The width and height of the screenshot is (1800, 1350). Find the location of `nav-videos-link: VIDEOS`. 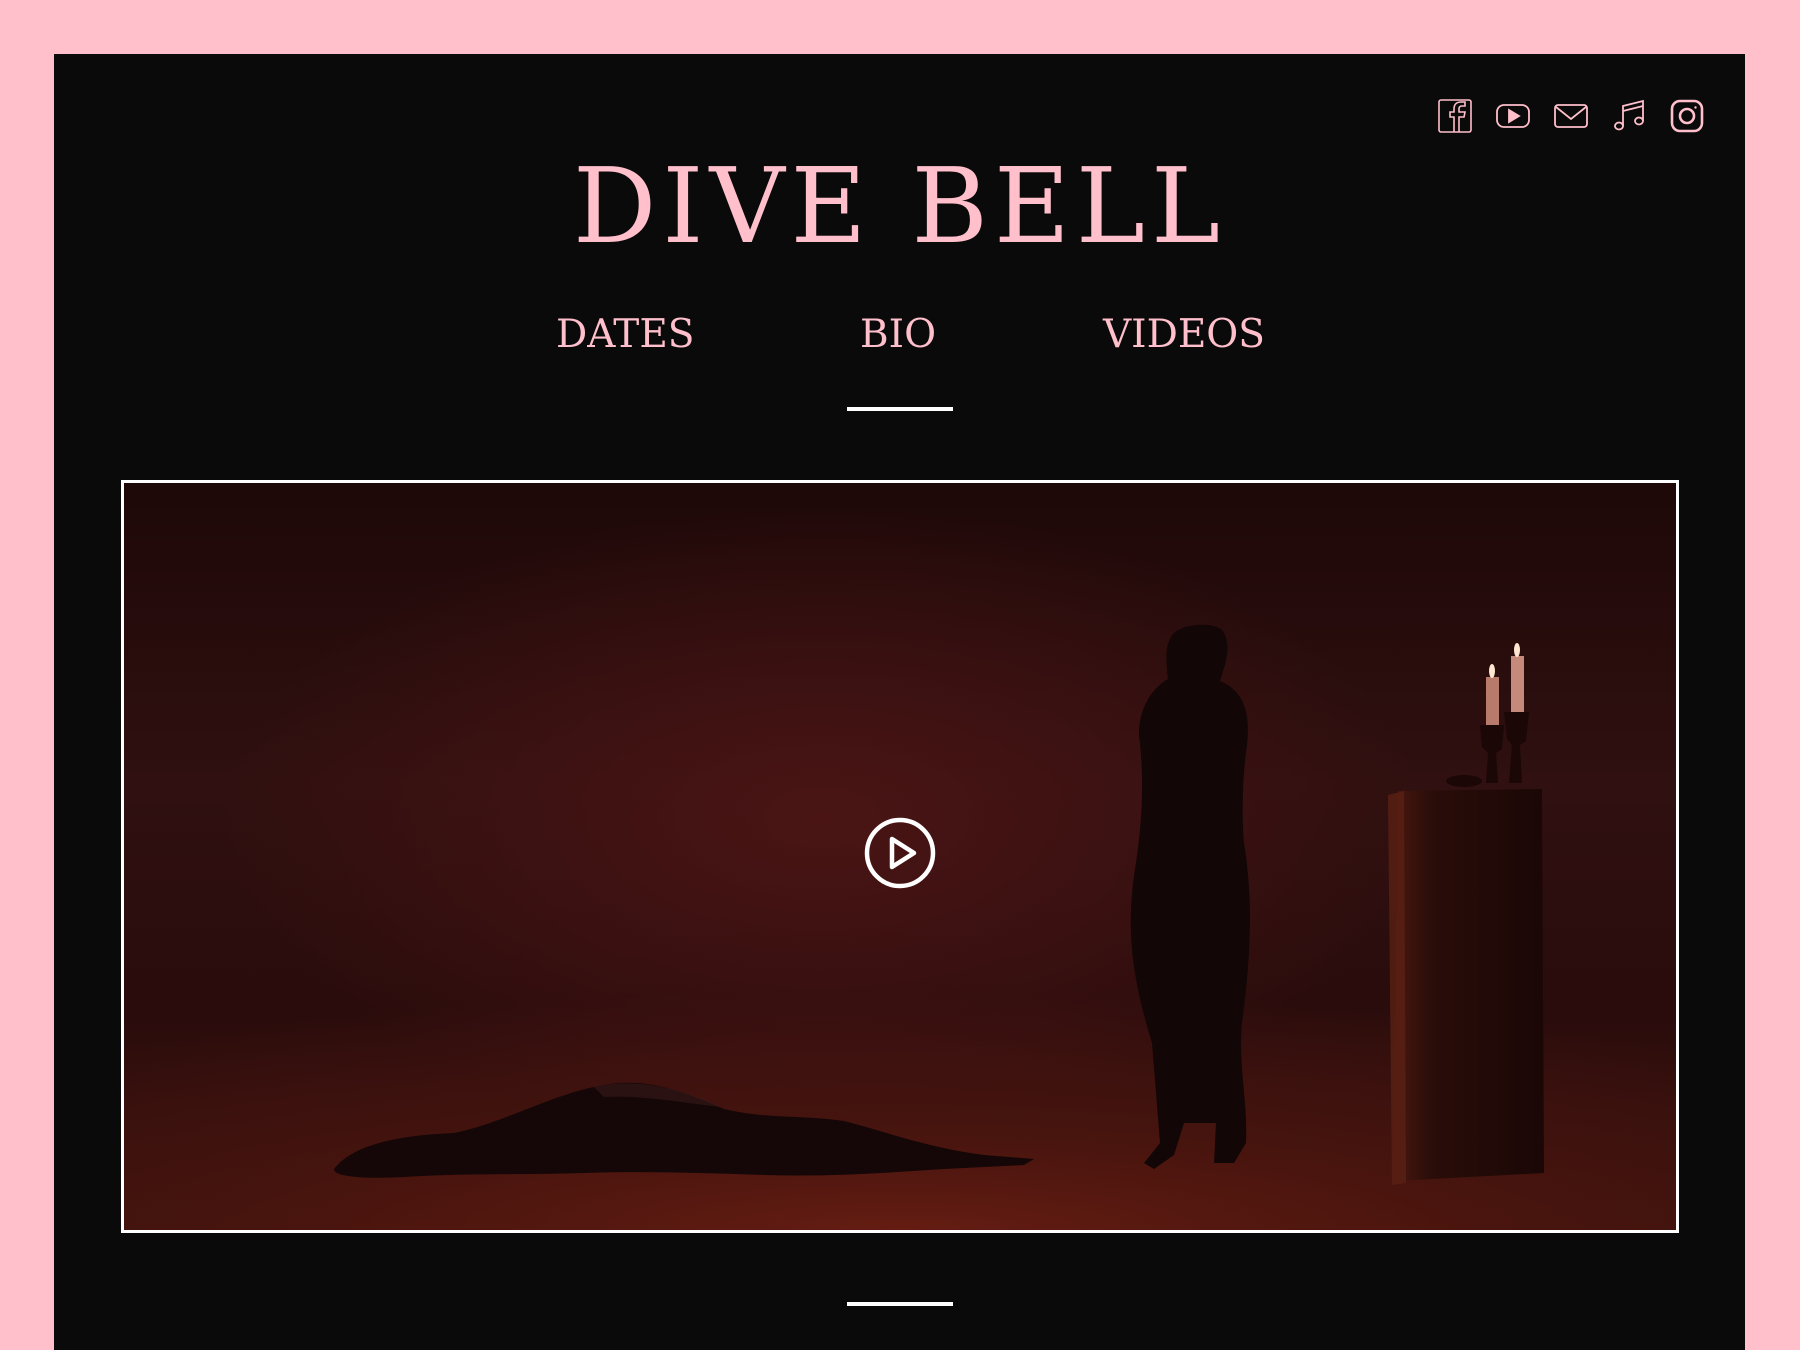

nav-videos-link: VIDEOS is located at coordinates (1184, 335).